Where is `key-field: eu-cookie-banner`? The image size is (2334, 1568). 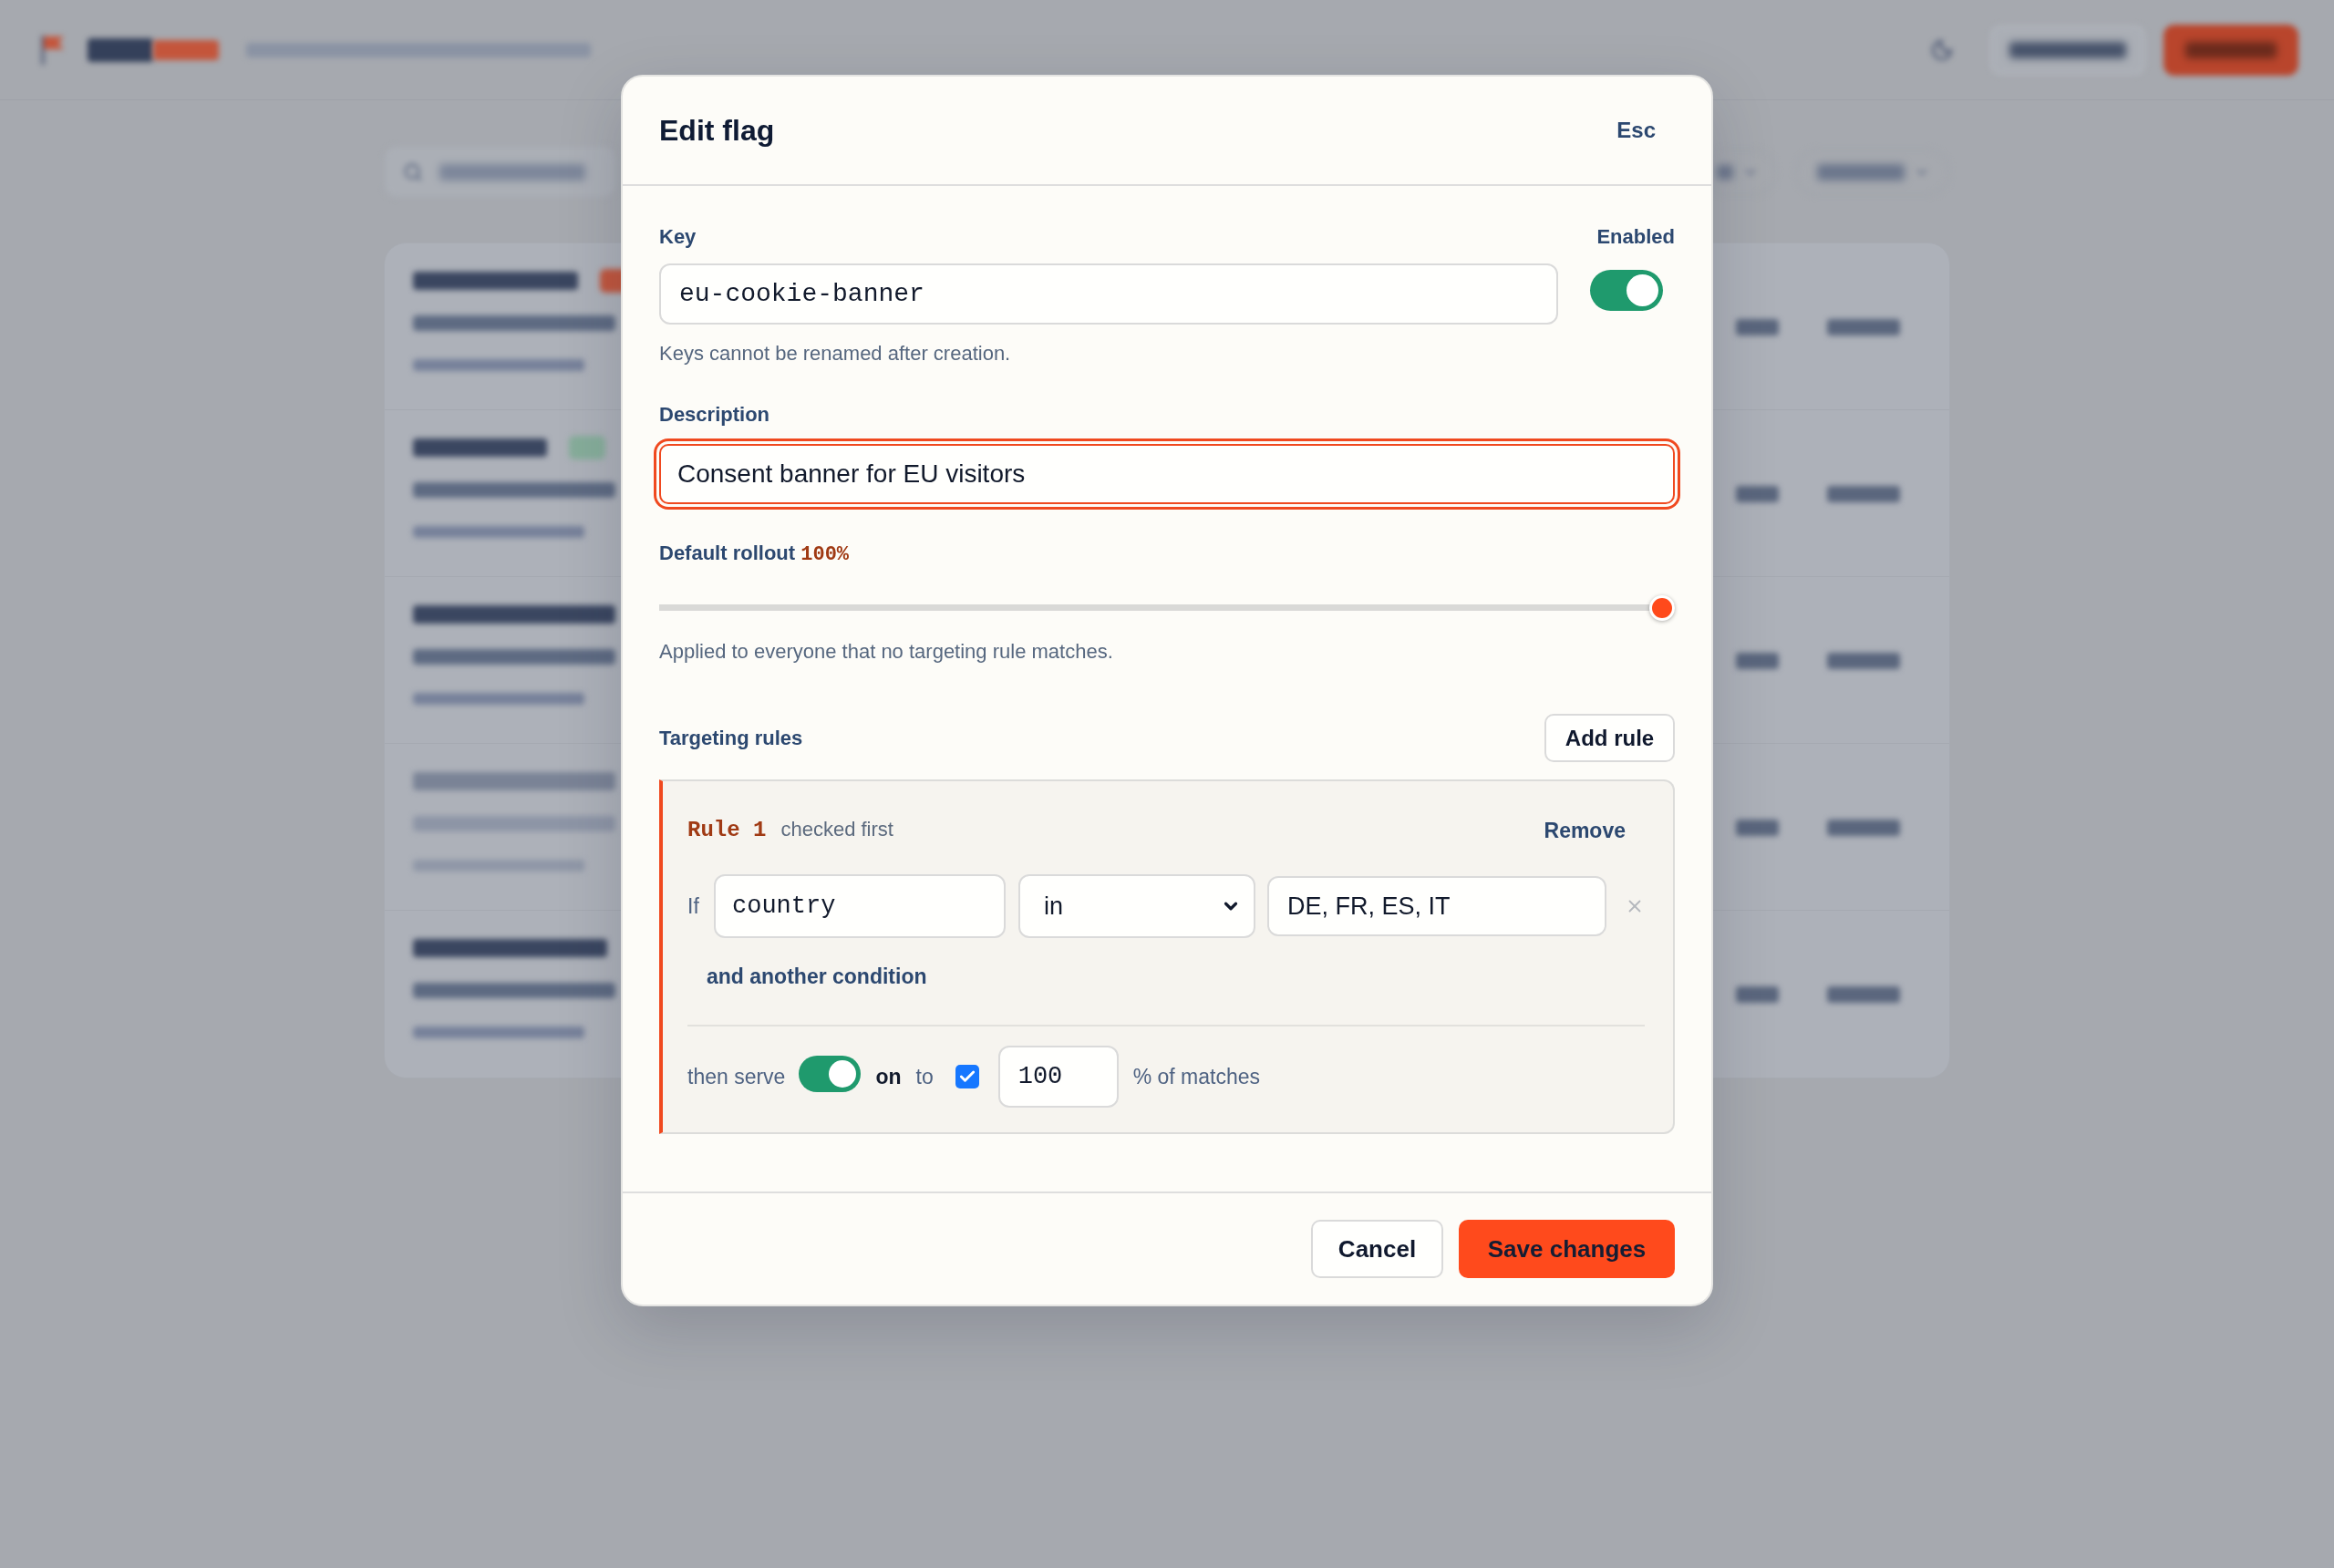
key-field: eu-cookie-banner is located at coordinates (1108, 294).